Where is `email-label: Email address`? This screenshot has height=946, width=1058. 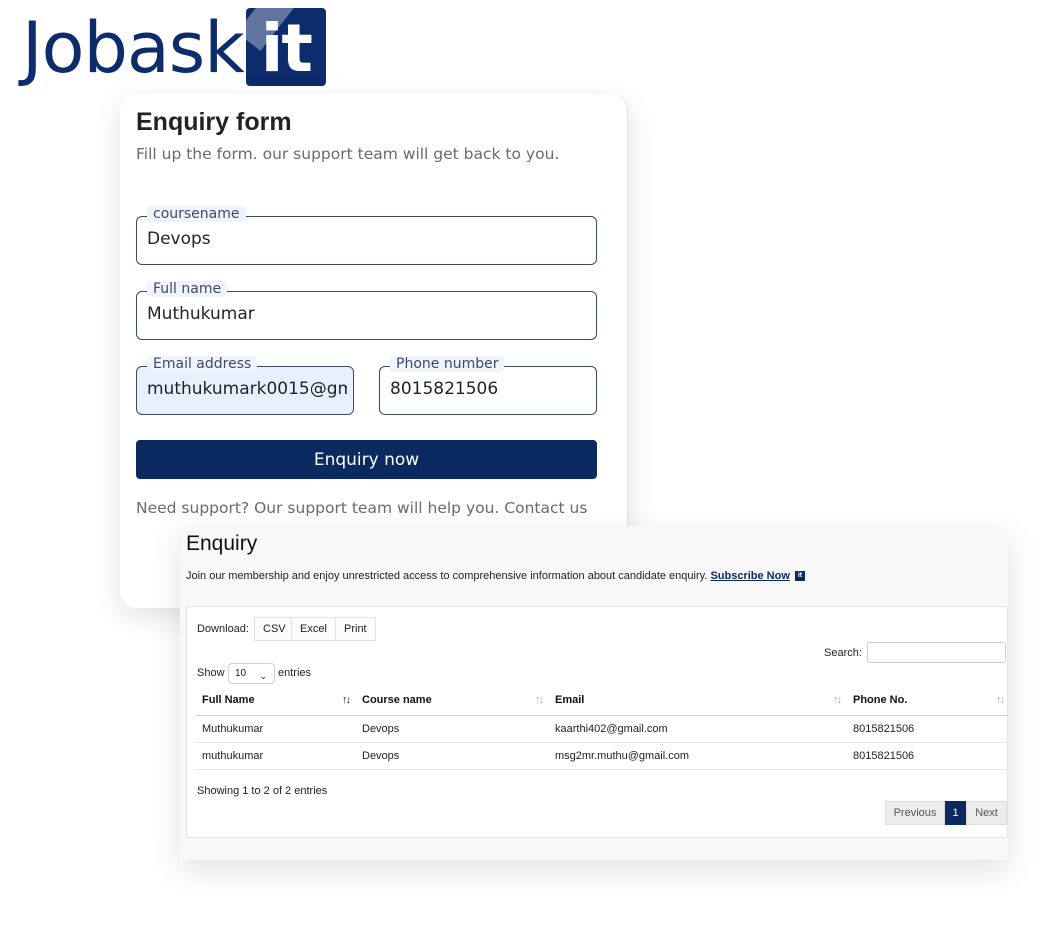
email-label: Email address is located at coordinates (202, 364).